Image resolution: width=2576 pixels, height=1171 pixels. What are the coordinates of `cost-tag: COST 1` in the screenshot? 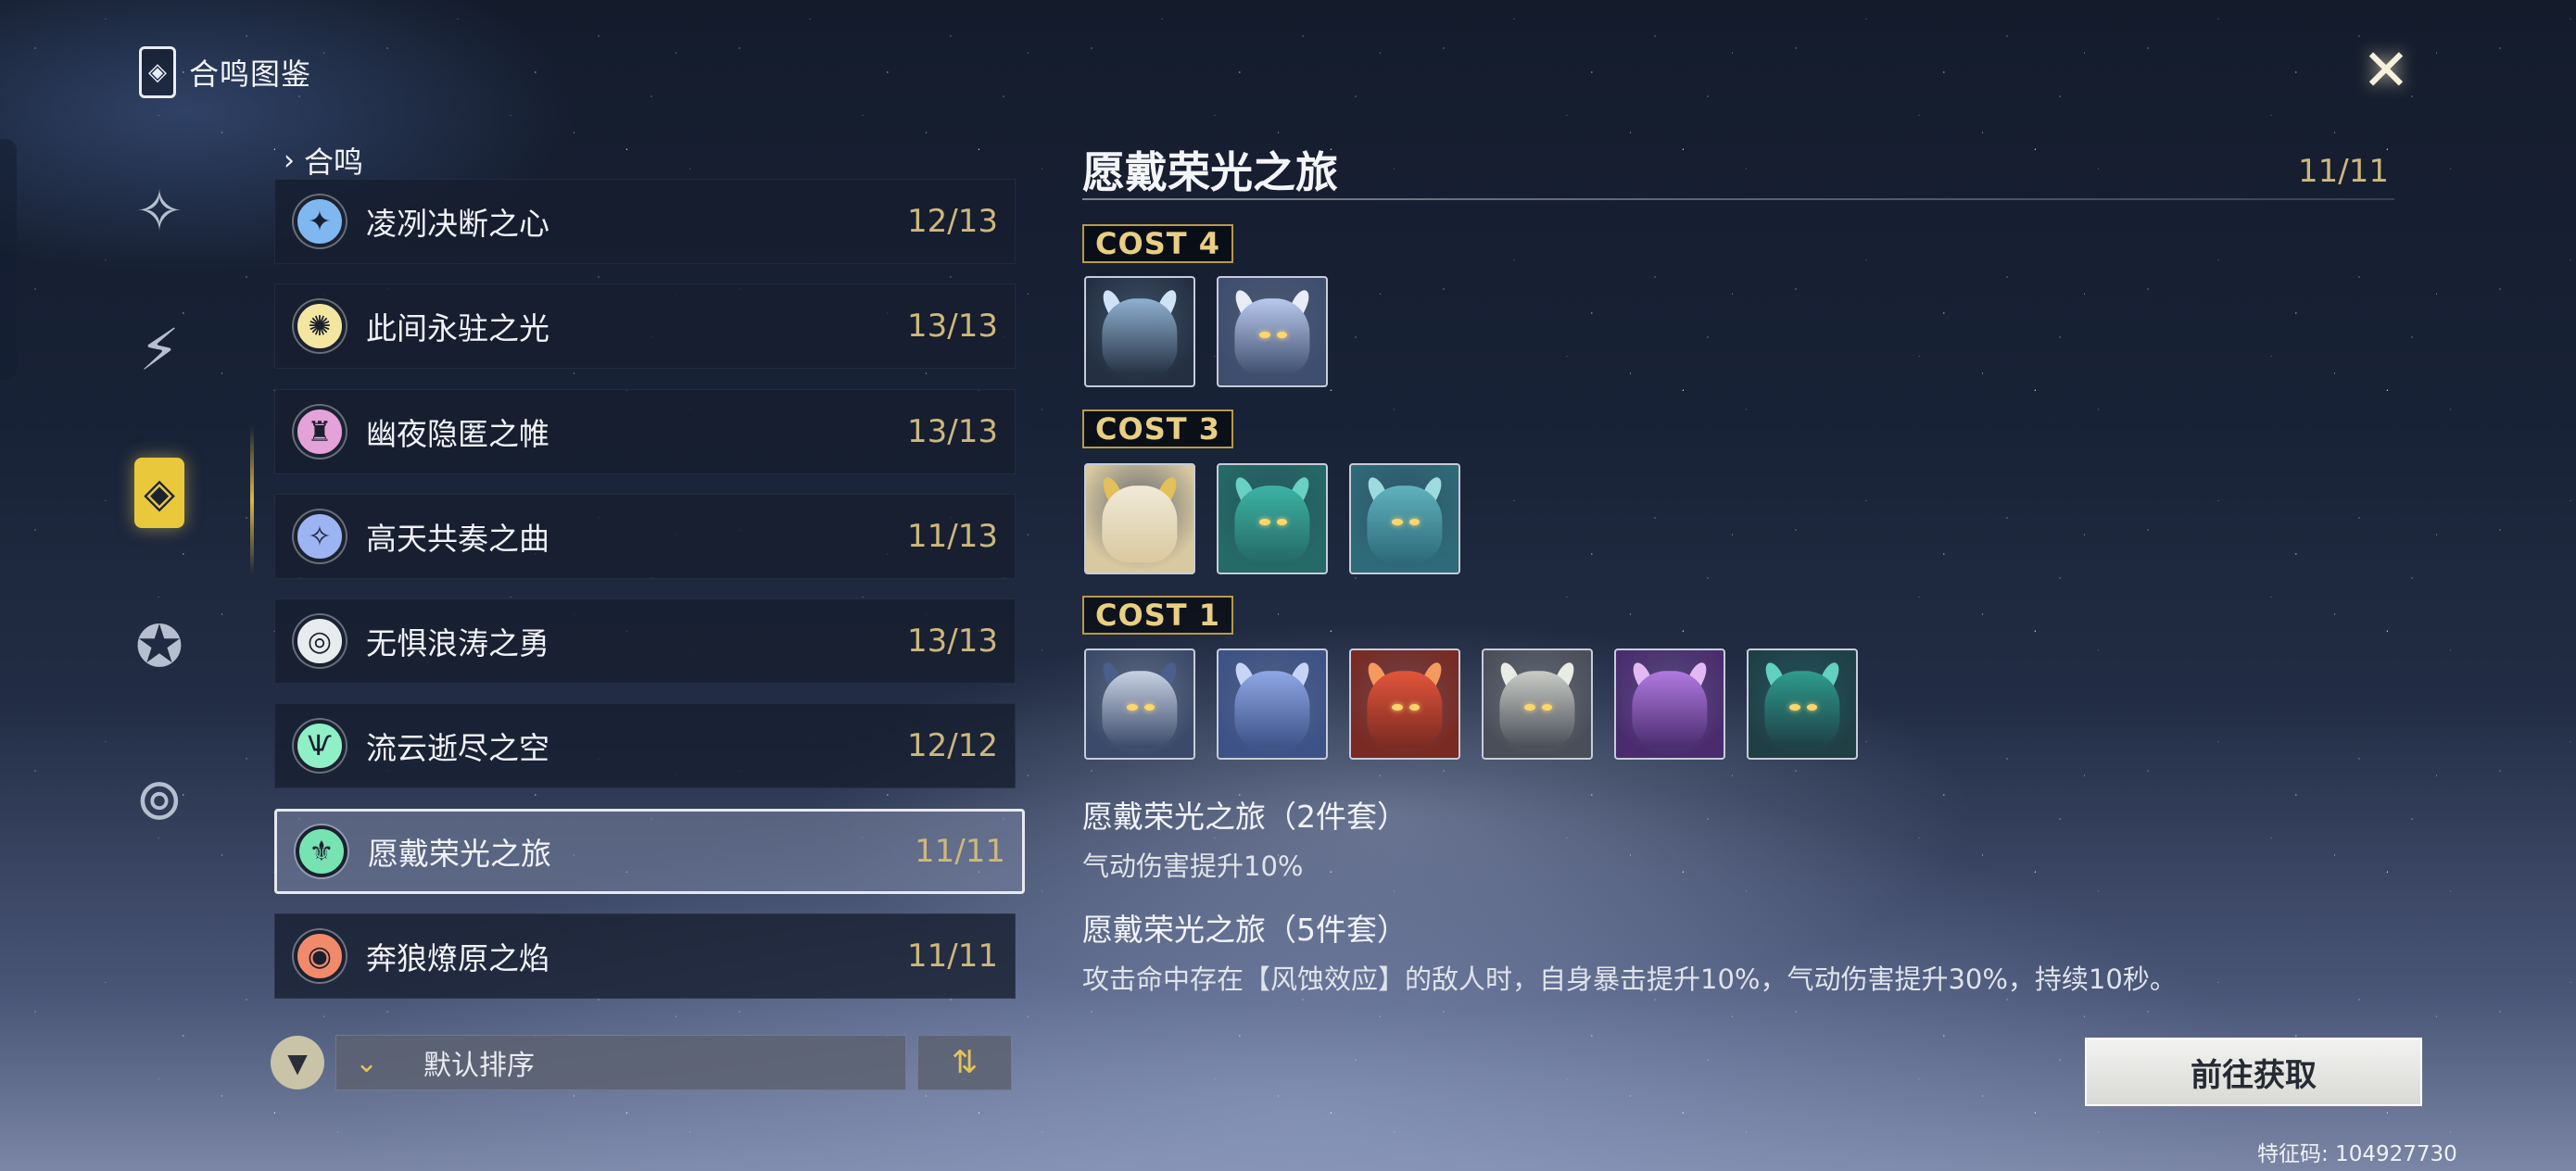 It's located at (1157, 615).